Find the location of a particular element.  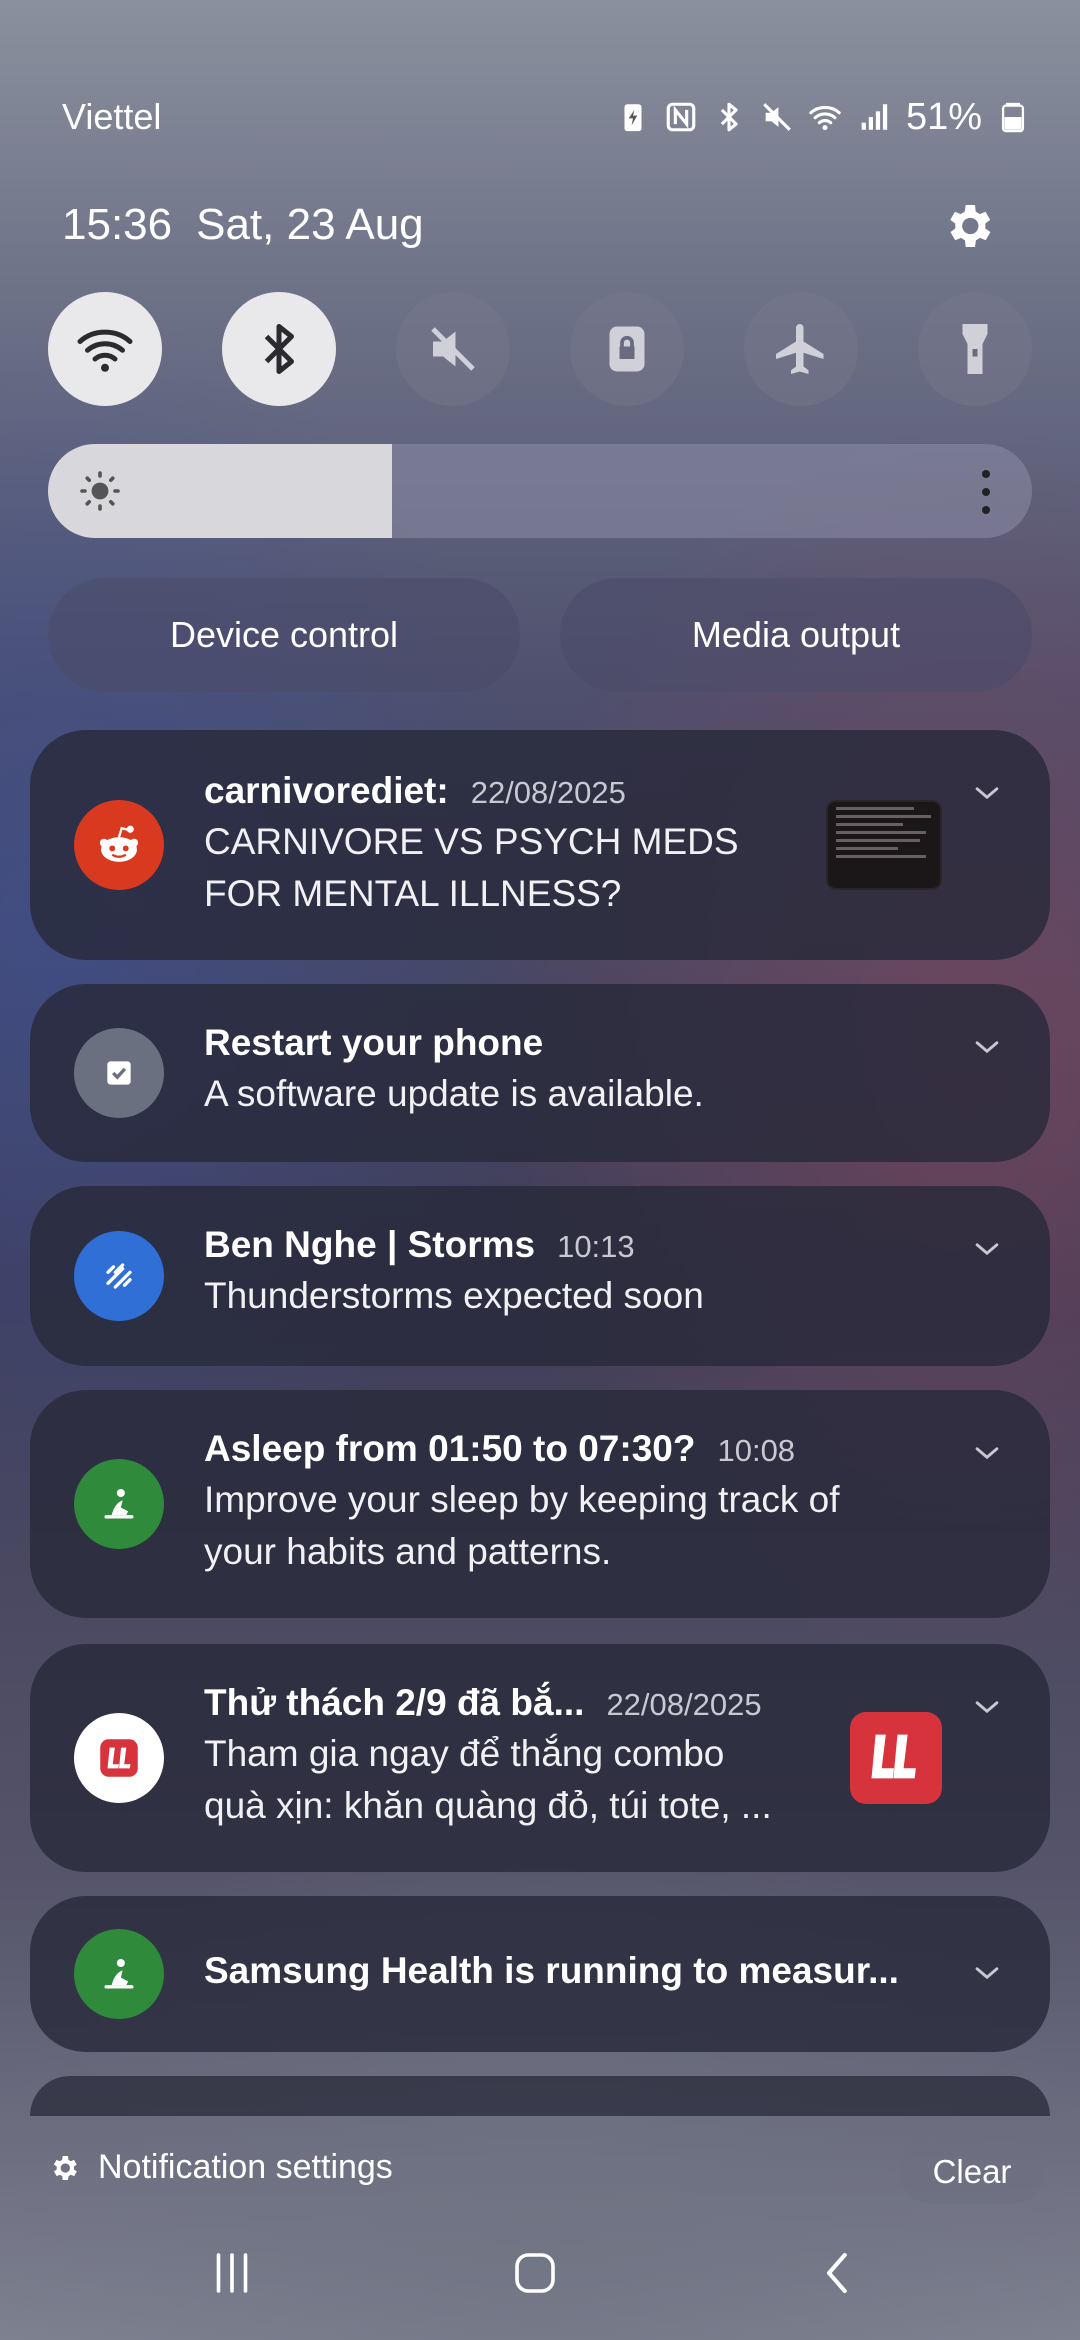

ll-logo-icon is located at coordinates (119, 1758).